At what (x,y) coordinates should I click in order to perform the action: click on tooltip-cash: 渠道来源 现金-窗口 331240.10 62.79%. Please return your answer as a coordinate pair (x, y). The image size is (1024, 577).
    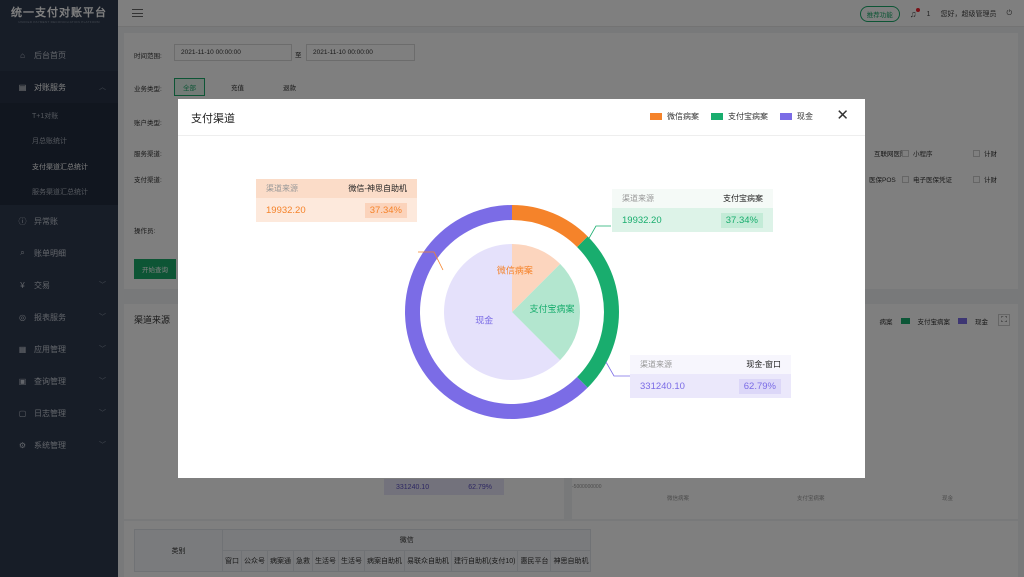
    Looking at the image, I should click on (710, 376).